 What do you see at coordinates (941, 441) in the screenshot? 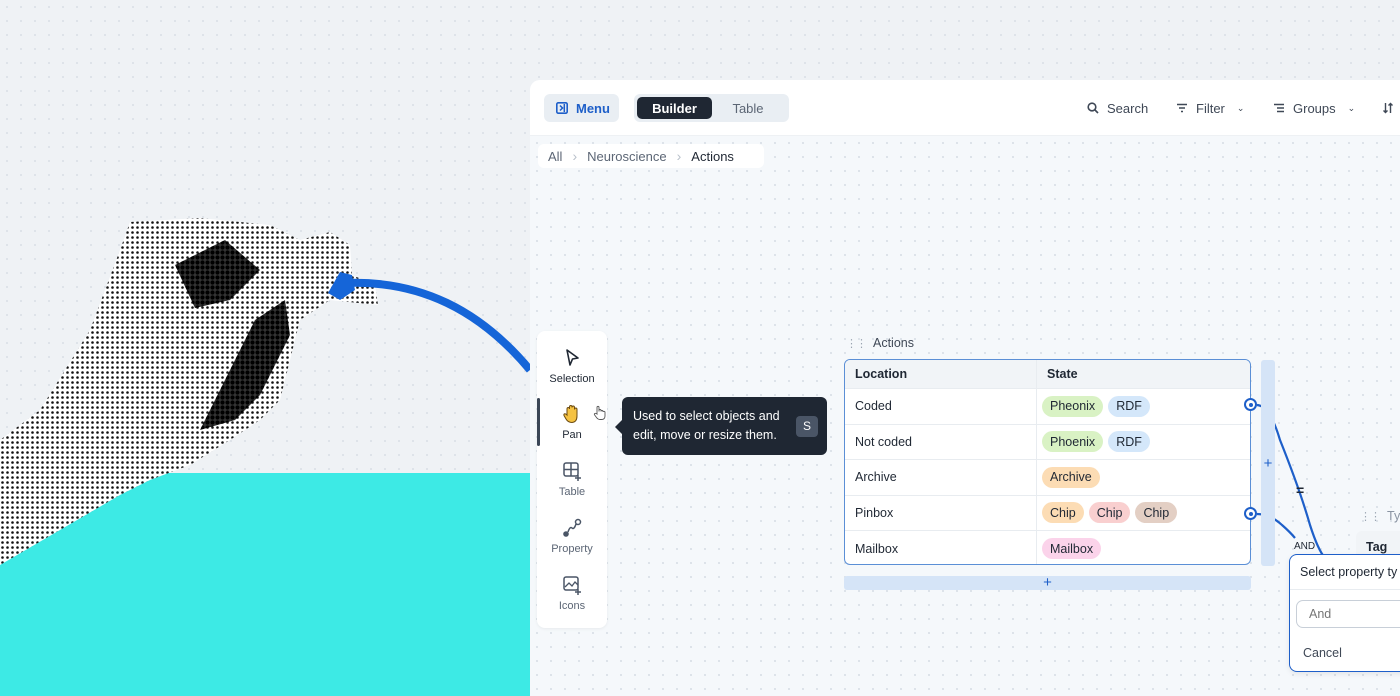
I see `location-cell: Not coded` at bounding box center [941, 441].